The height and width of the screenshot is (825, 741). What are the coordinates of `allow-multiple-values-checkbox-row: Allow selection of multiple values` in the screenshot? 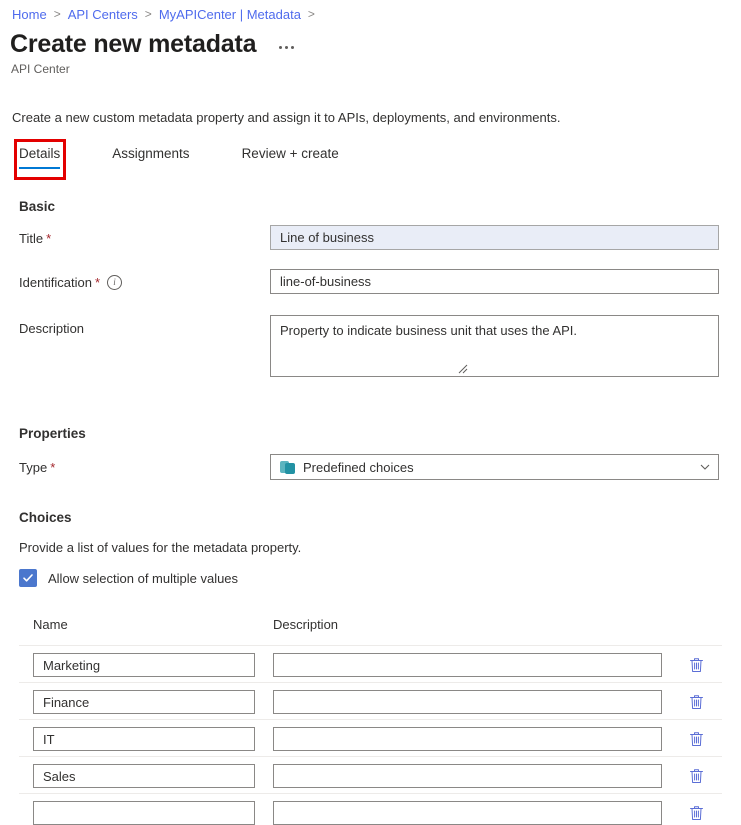 It's located at (128, 578).